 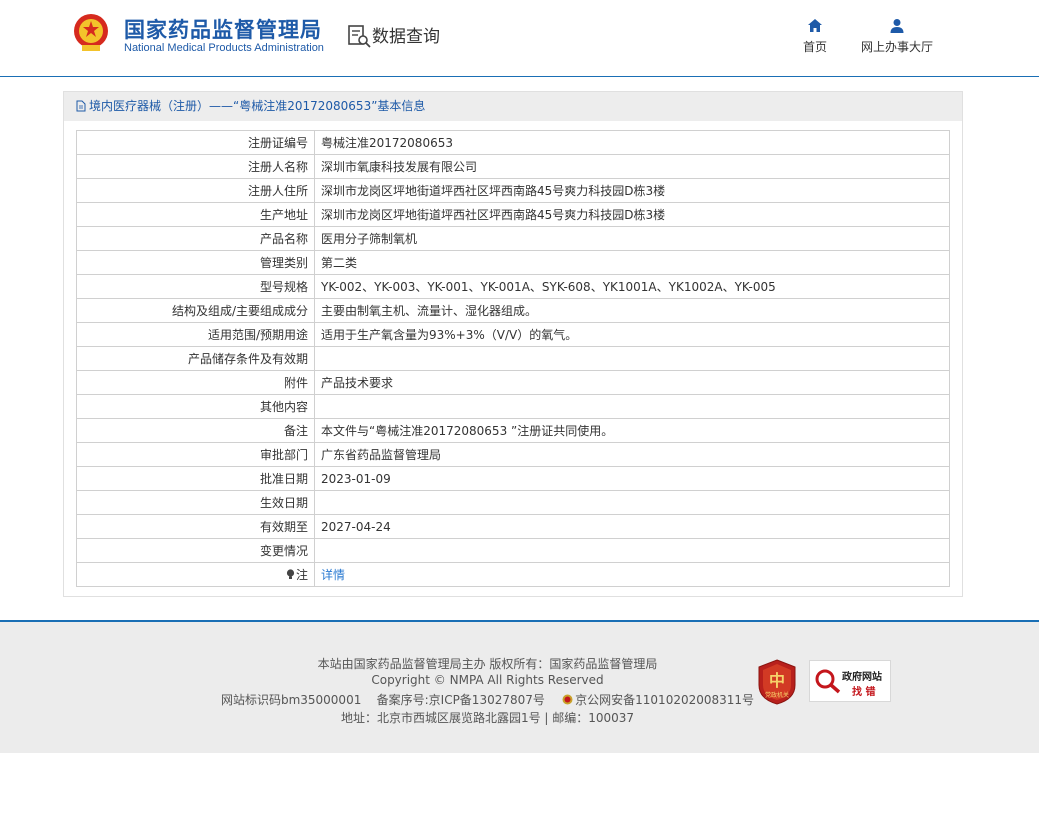 What do you see at coordinates (487, 718) in the screenshot?
I see `footer-address: 地址：北京市西城区展览路北露园1号 | 邮编：100037` at bounding box center [487, 718].